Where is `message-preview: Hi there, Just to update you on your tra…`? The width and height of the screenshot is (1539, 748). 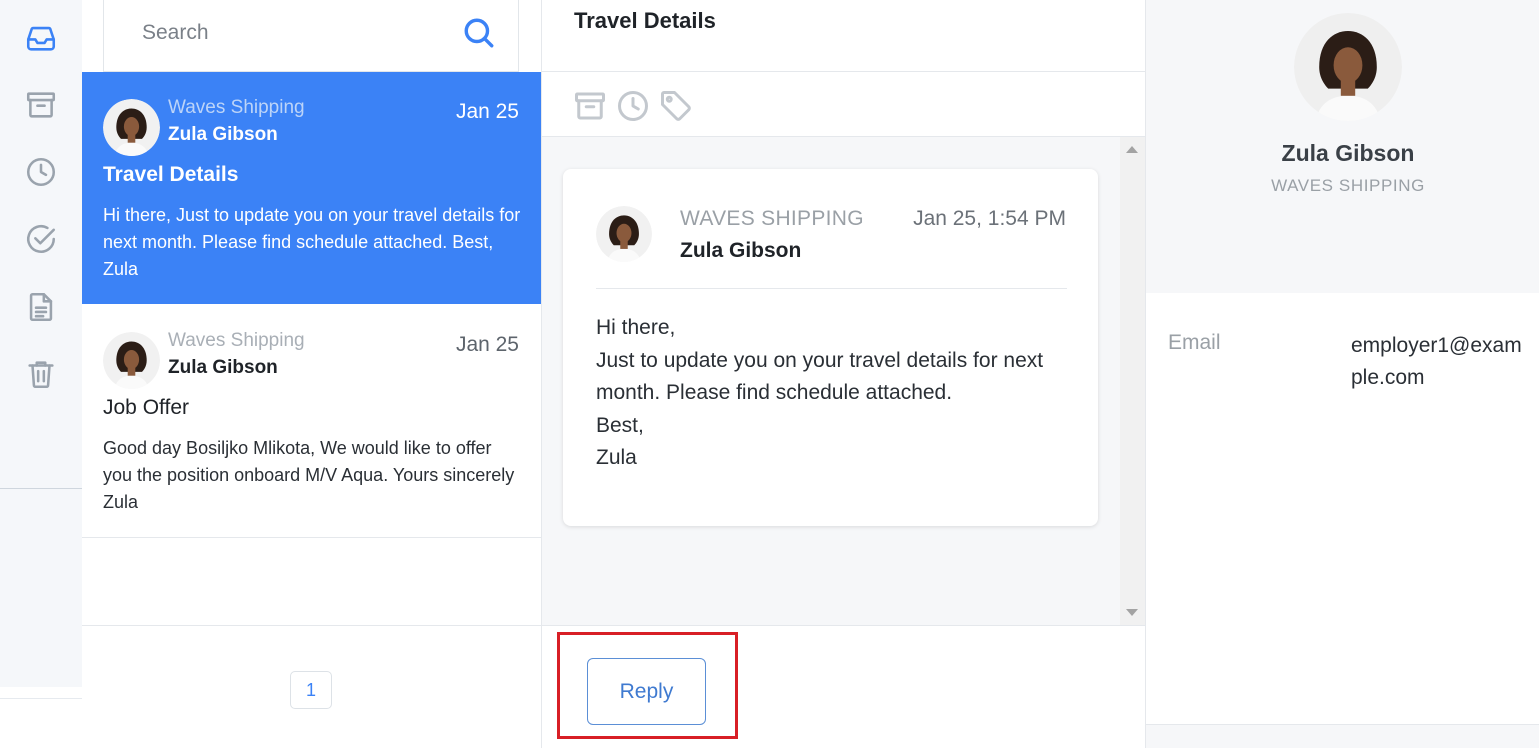 message-preview: Hi there, Just to update you on your tra… is located at coordinates (312, 242).